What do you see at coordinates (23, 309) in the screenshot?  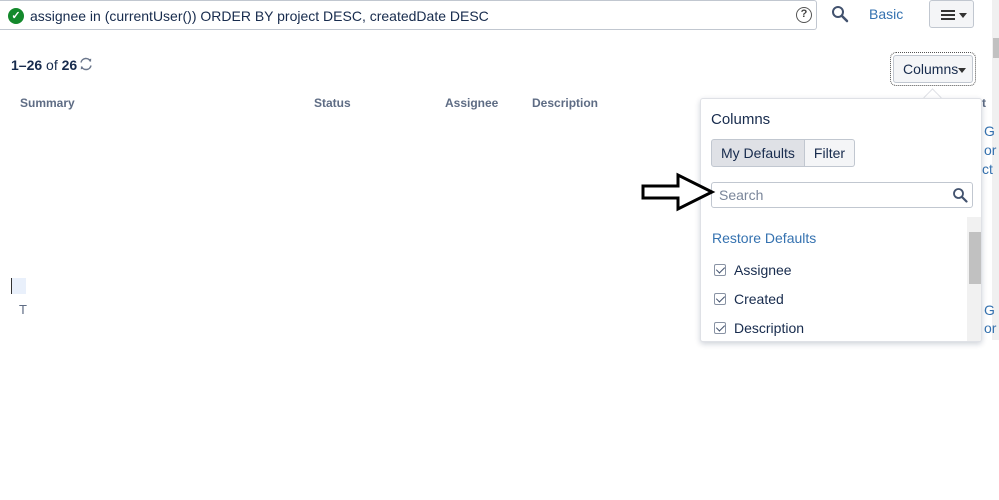 I see `table-text-fragment: T` at bounding box center [23, 309].